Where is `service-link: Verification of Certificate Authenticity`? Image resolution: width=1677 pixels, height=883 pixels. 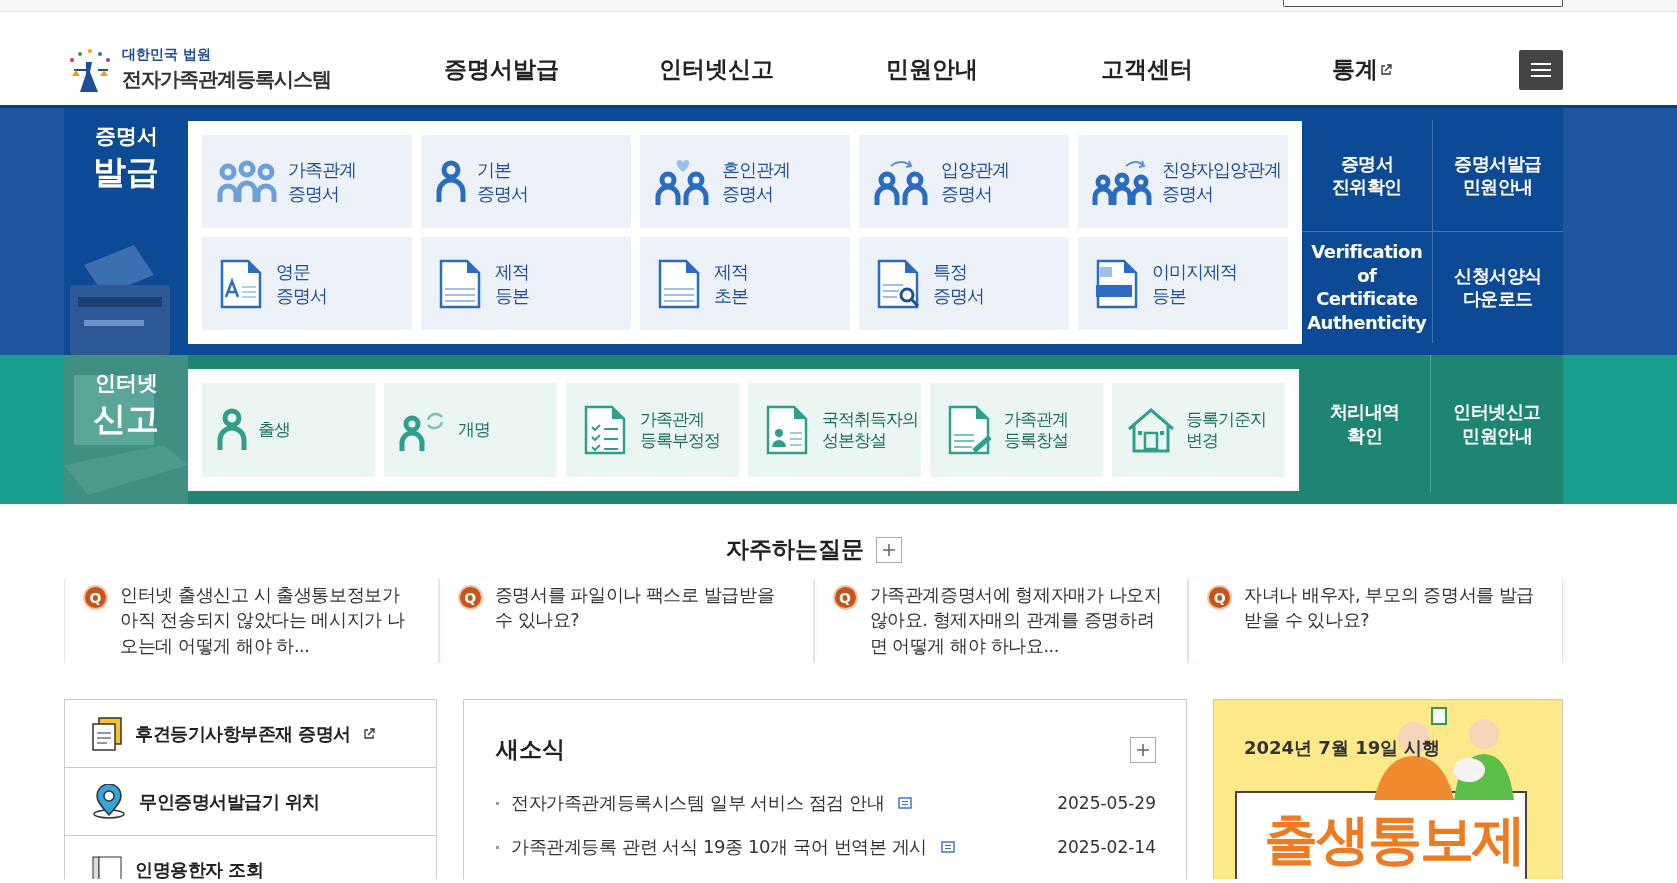 service-link: Verification of Certificate Authenticity is located at coordinates (1367, 287).